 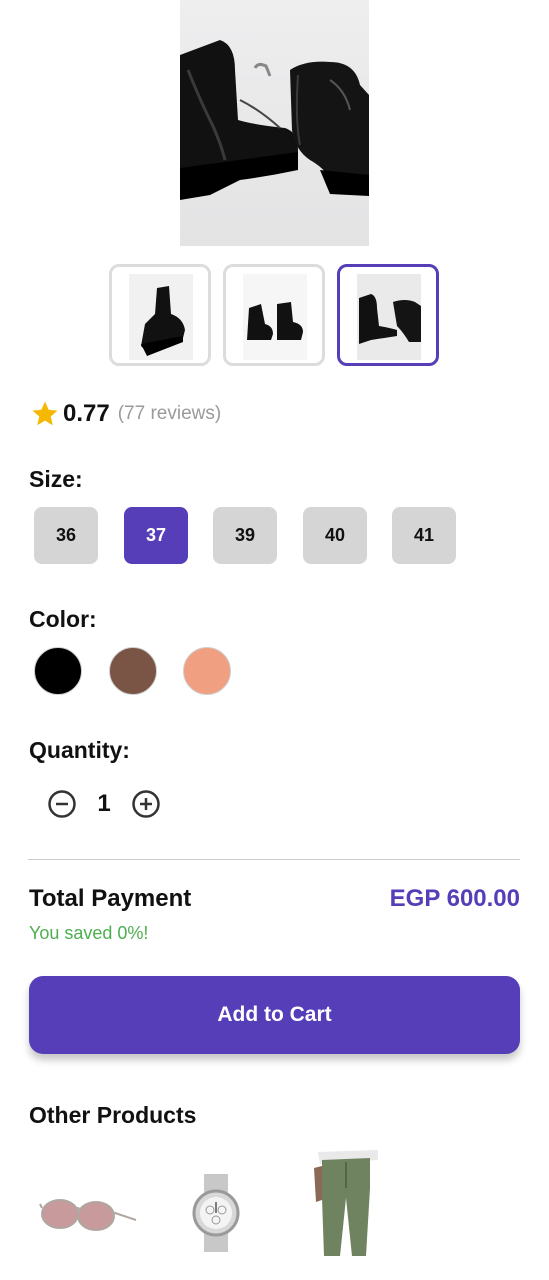 I want to click on savings-text: You saved 0%!, so click(x=89, y=933).